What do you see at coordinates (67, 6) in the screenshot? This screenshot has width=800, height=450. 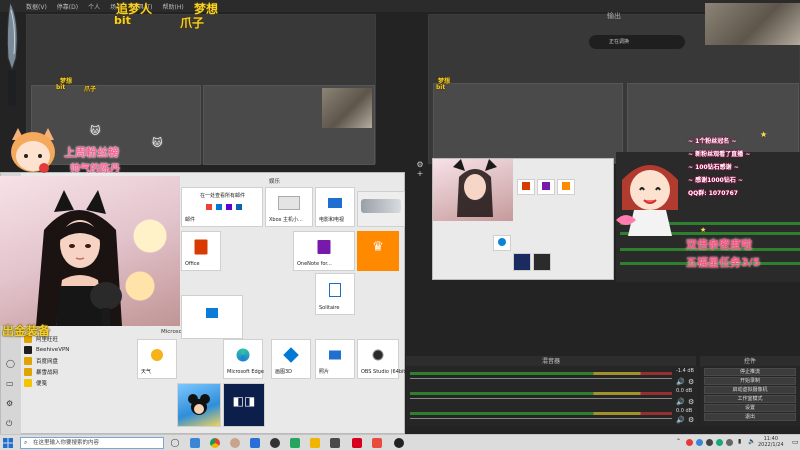 I see `menu-item: 停靠(D)` at bounding box center [67, 6].